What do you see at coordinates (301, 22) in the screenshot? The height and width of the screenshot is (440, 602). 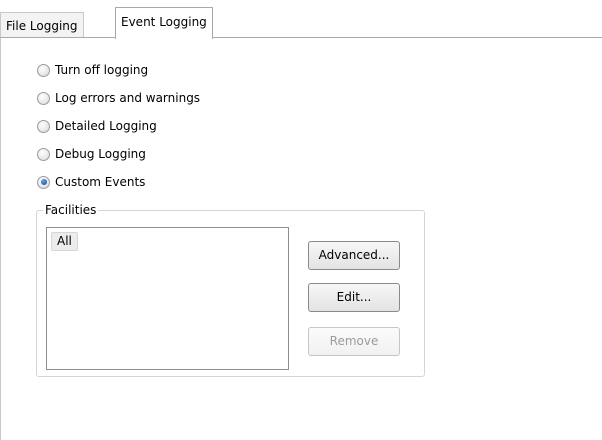 I see `tab-bar: File Logging Event Logging` at bounding box center [301, 22].